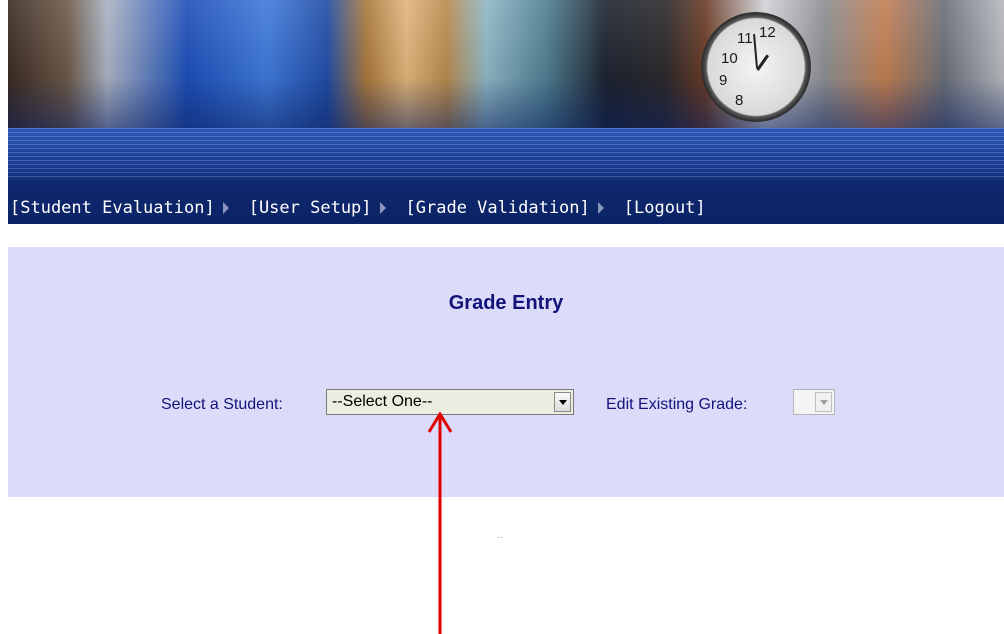 This screenshot has width=1004, height=634. I want to click on annotation-arrow-icon, so click(440, 523).